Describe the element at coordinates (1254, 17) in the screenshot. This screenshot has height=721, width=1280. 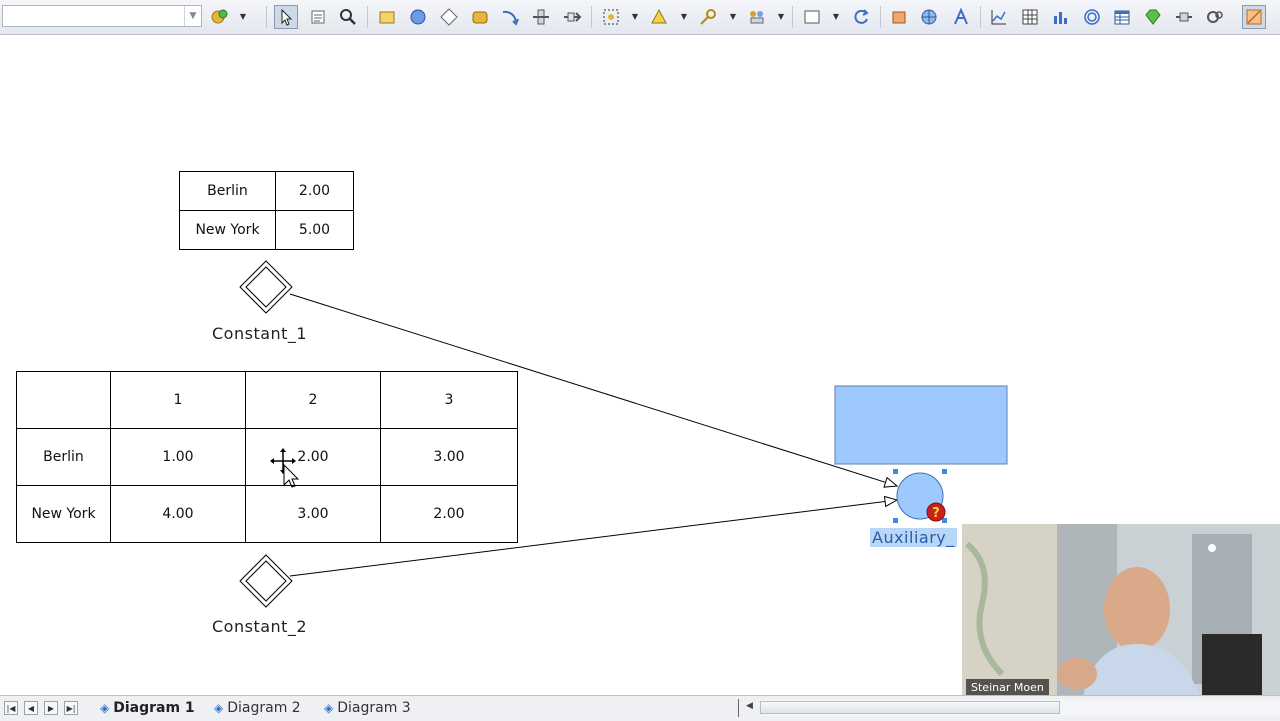
I see `highlight-icon` at that location.